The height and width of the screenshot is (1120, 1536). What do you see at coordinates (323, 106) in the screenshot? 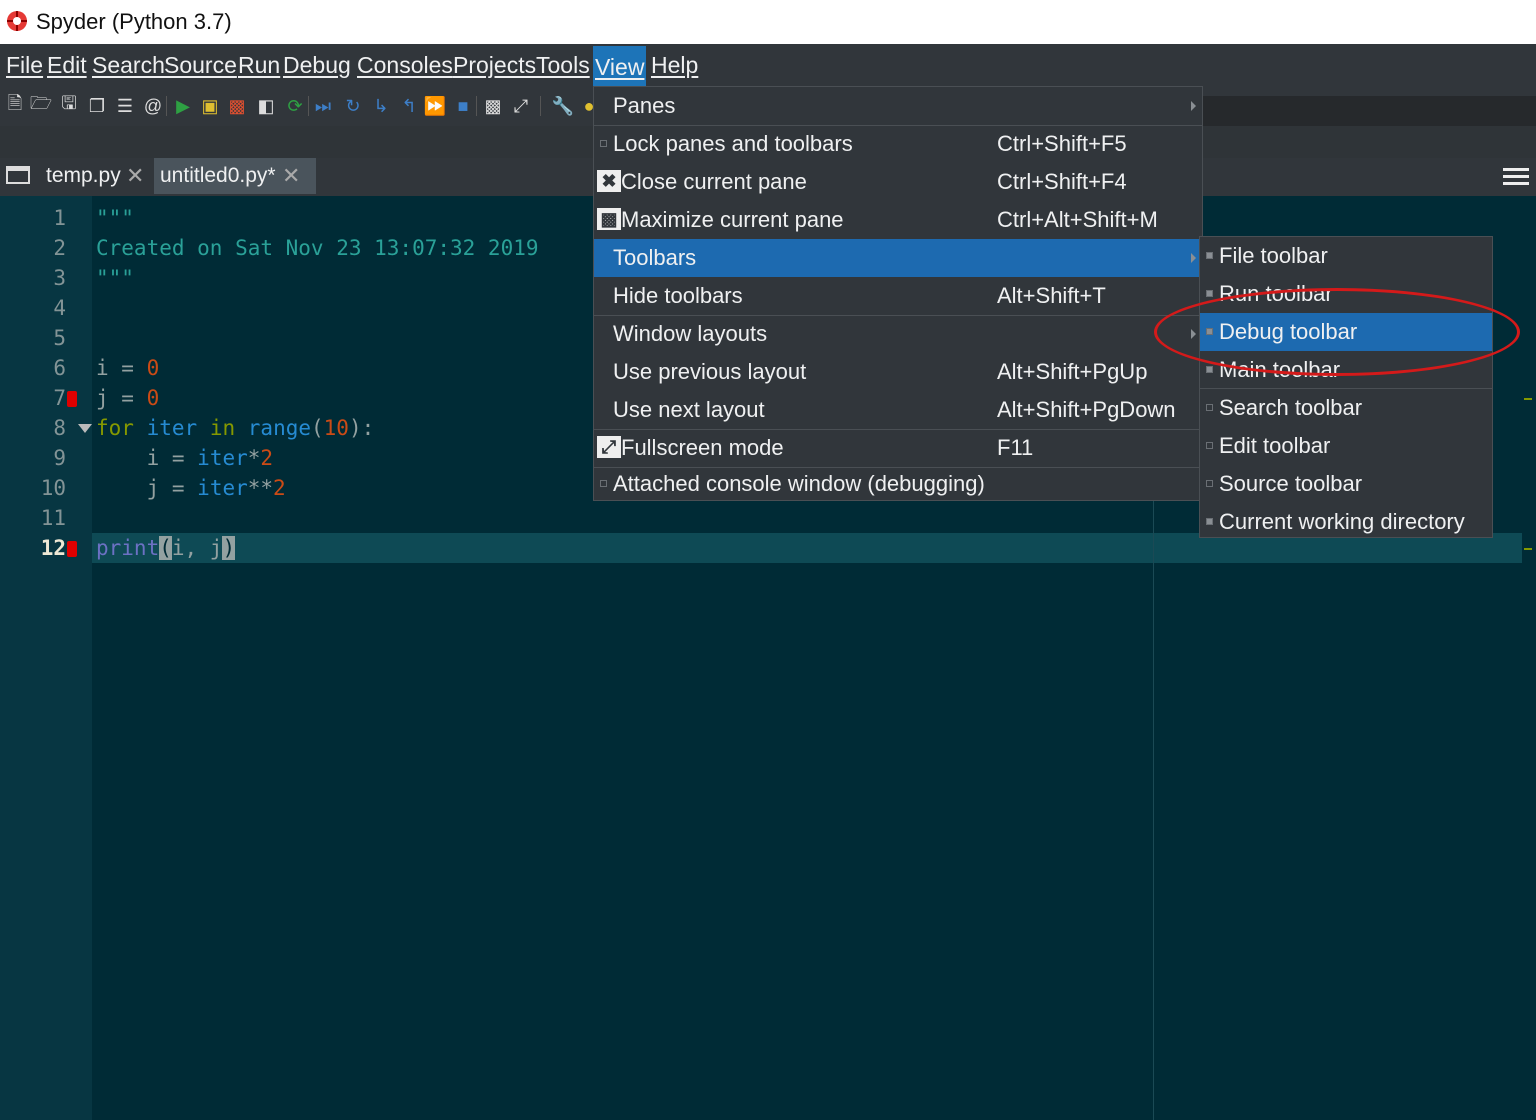
I see `debug-icon: ⏭` at bounding box center [323, 106].